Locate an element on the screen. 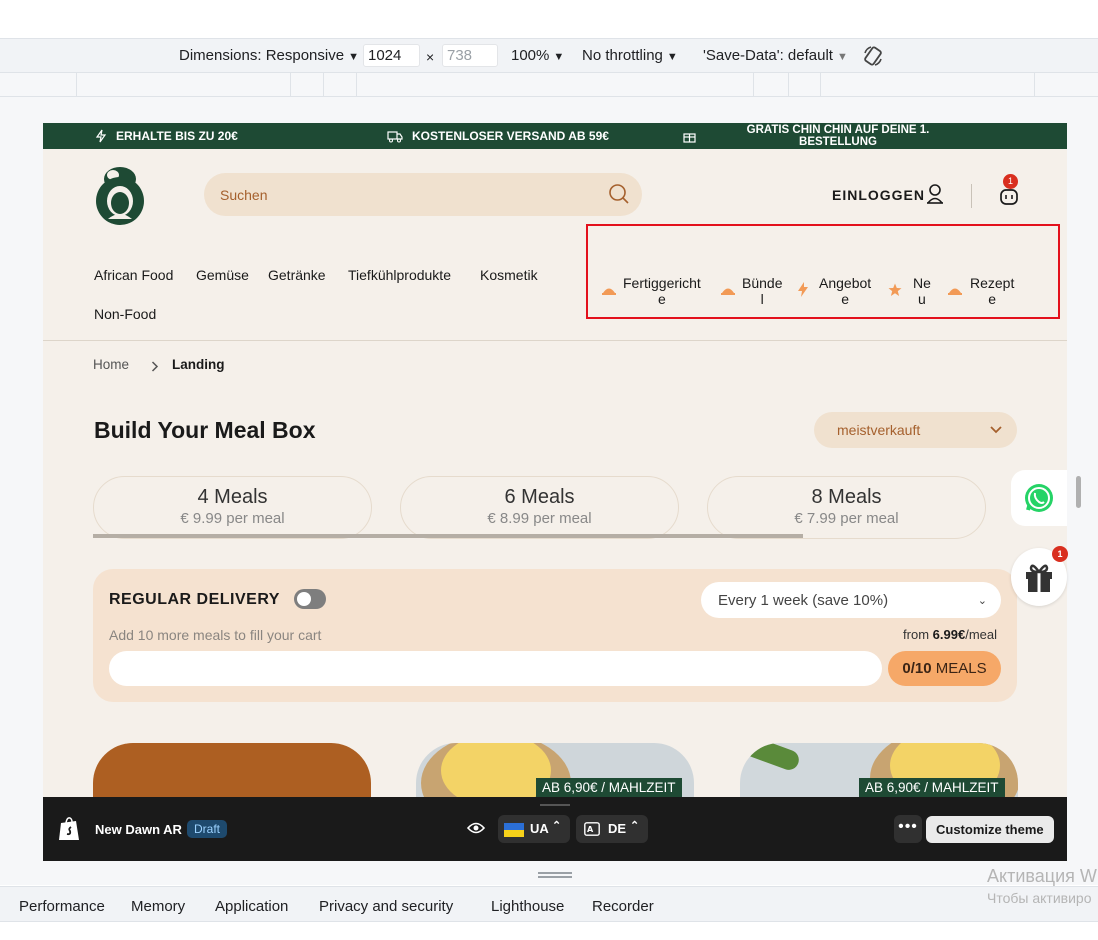  nav-item-african-food: African Food is located at coordinates (133, 275).